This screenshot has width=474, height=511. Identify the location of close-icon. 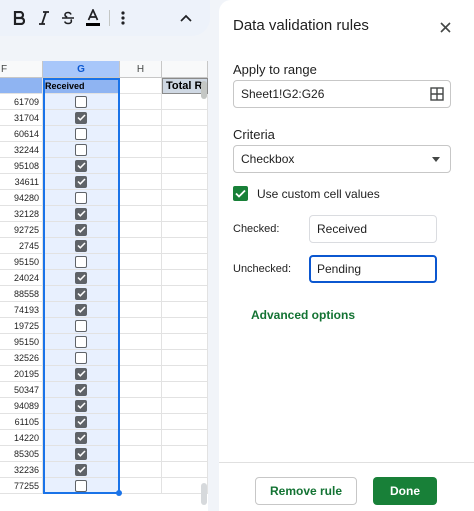
(445, 27).